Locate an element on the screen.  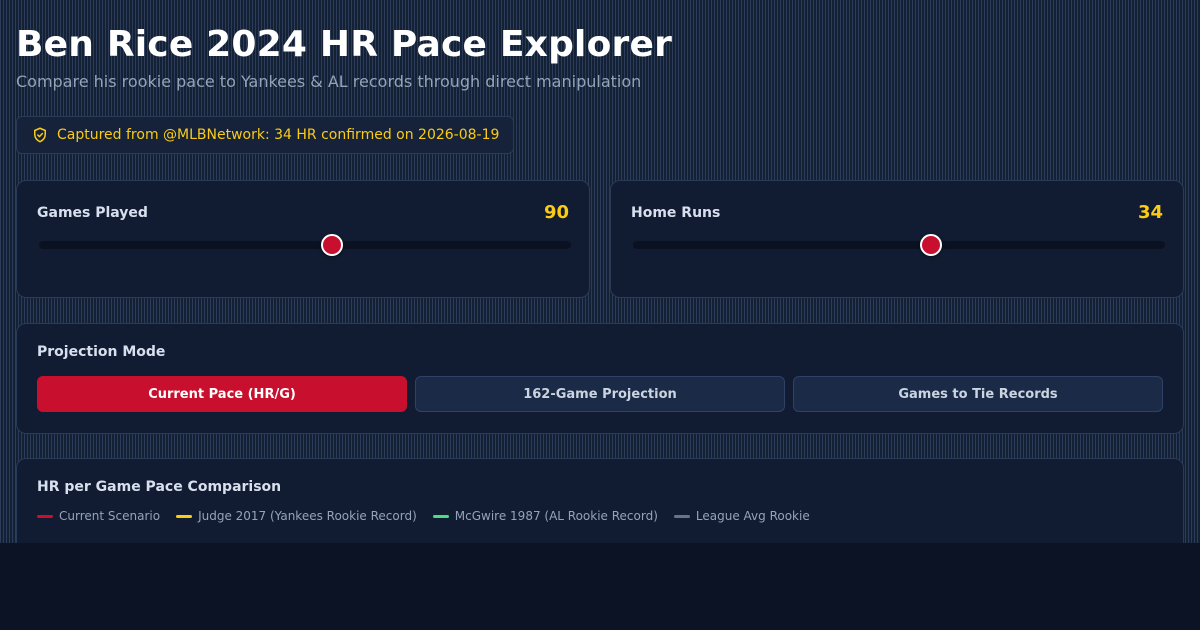
projection-mode-label: Projection Mode is located at coordinates (101, 352).